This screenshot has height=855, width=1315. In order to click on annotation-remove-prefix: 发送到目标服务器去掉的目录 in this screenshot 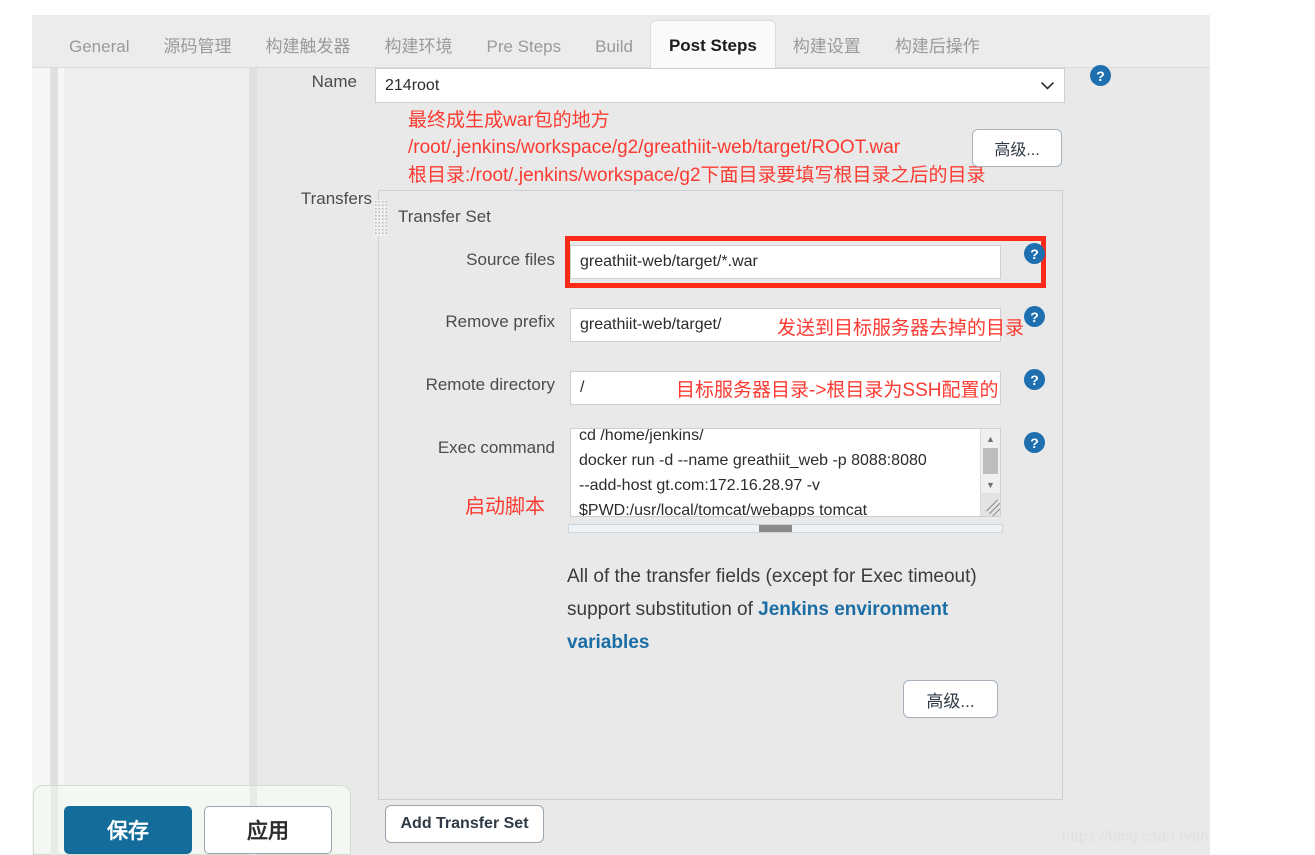, I will do `click(901, 328)`.